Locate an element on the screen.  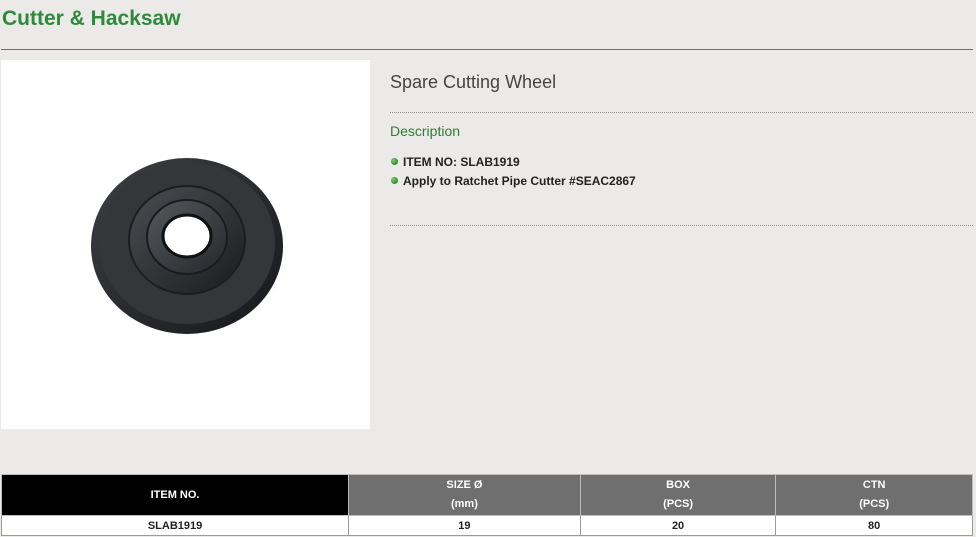
column-header-label: CTN is located at coordinates (874, 485).